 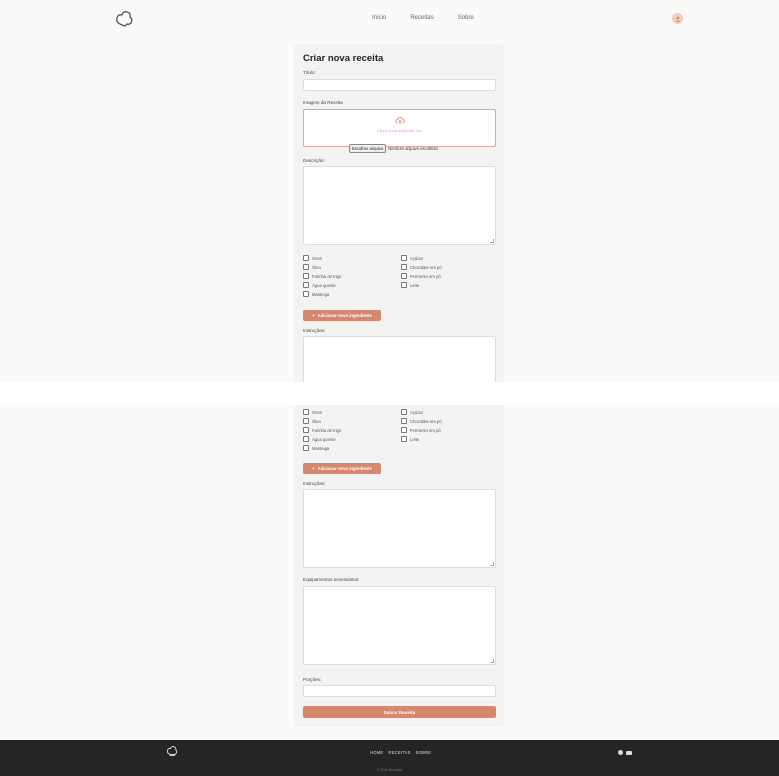 I want to click on image-label: Imagem da Receita, so click(x=323, y=102).